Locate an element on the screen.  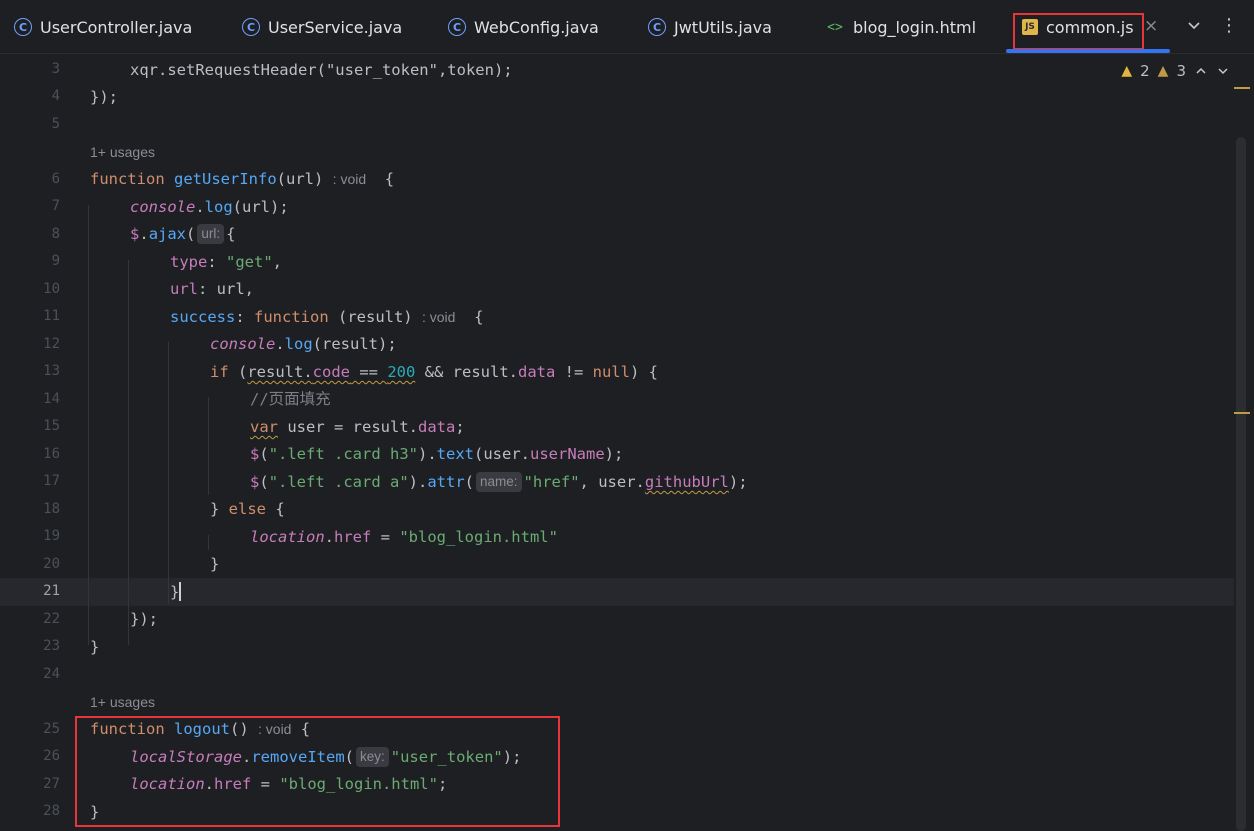
close-icon: × is located at coordinates (1151, 26).